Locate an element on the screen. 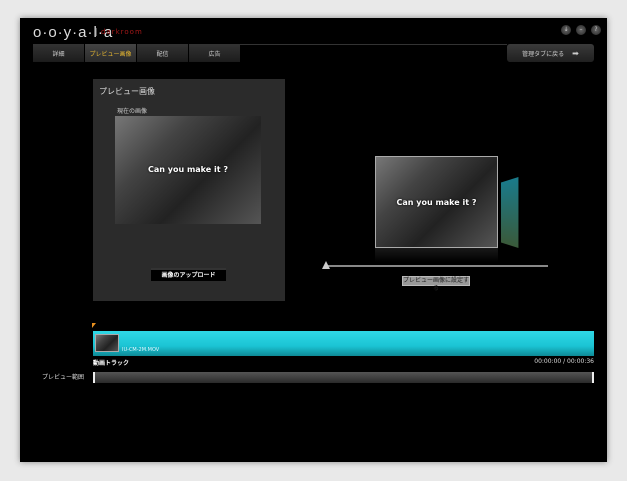  frame-caption: Can you make it ? is located at coordinates (436, 202).